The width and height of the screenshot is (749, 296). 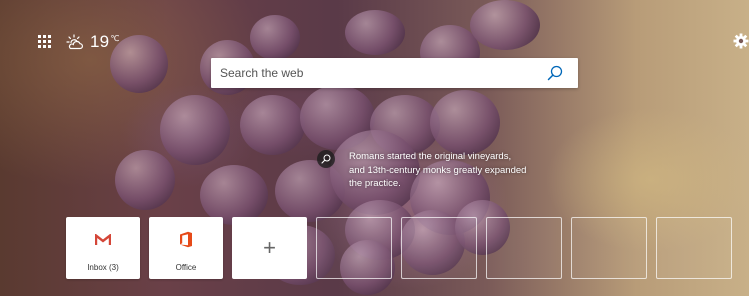 What do you see at coordinates (103, 267) in the screenshot?
I see `tile-label: Inbox (3)` at bounding box center [103, 267].